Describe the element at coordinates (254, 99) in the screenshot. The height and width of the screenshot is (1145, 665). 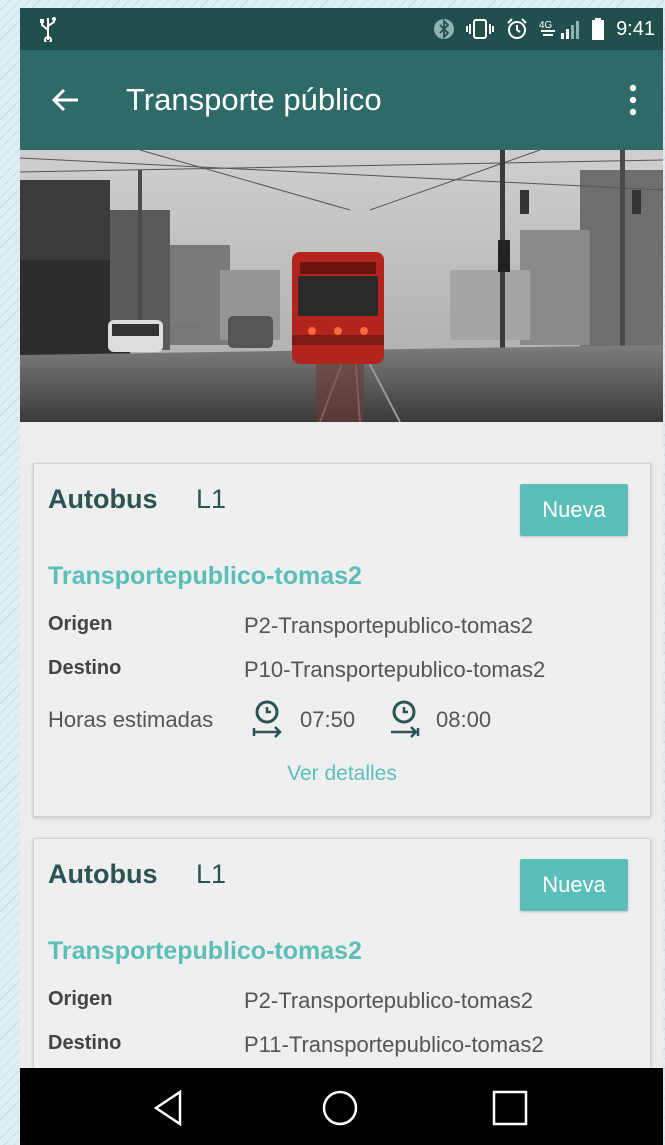
I see `page-title: Transporte público` at that location.